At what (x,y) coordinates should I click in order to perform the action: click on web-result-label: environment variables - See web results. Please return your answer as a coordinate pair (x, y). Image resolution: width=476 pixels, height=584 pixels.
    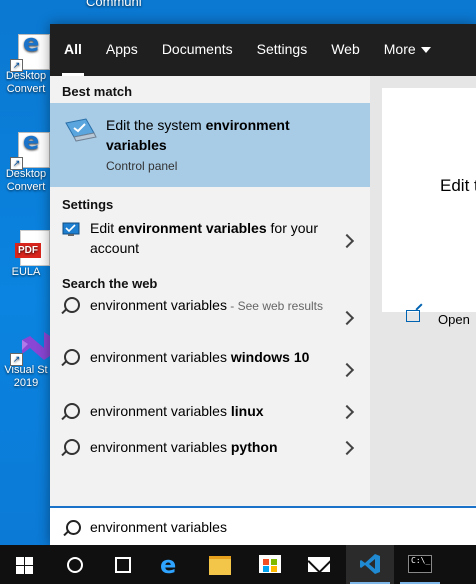
    Looking at the image, I should click on (207, 305).